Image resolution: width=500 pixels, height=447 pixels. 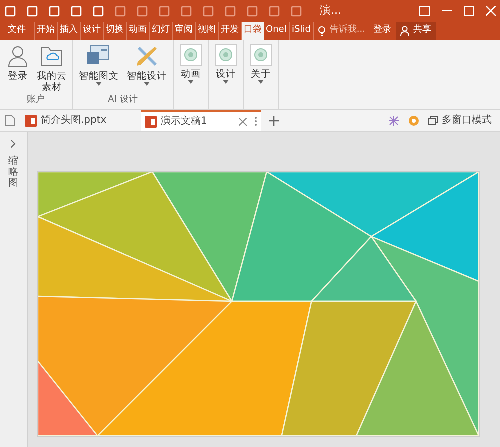 I want to click on ribbon-tab: 口袋, so click(x=253, y=31).